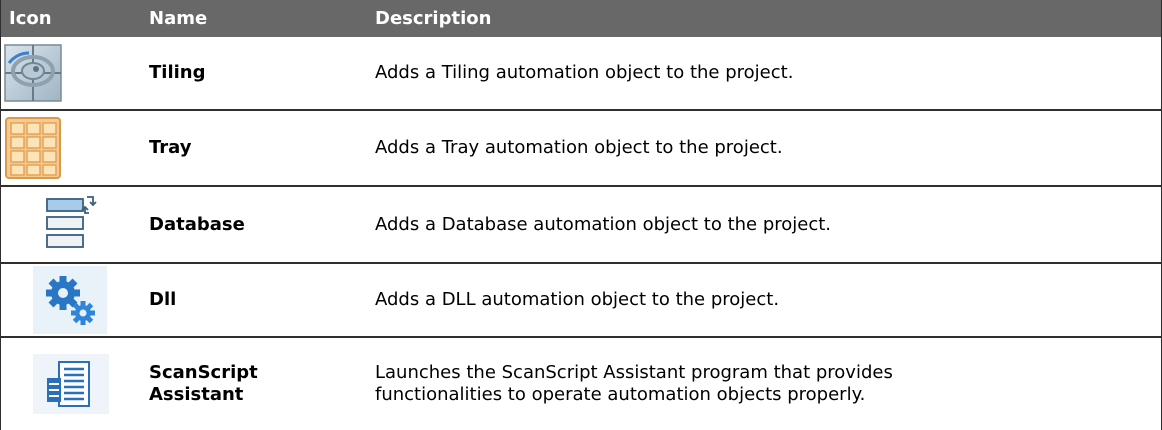 The height and width of the screenshot is (430, 1162). Describe the element at coordinates (256, 384) in the screenshot. I see `table-row-scanscript-name: ScanScript Assistant` at that location.